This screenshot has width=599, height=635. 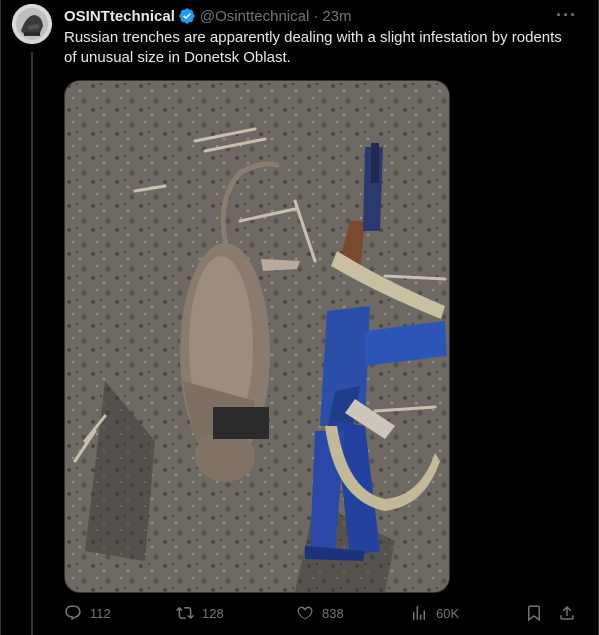 I want to click on heart-icon, so click(x=305, y=613).